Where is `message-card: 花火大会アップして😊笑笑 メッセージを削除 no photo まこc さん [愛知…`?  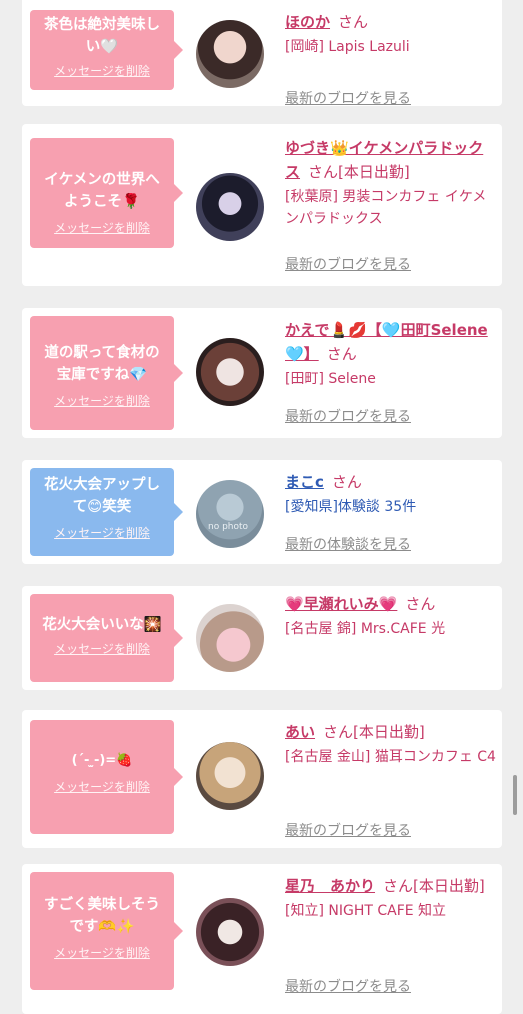 message-card: 花火大会アップして😊笑笑 メッセージを削除 no photo まこc さん [愛知… is located at coordinates (262, 512).